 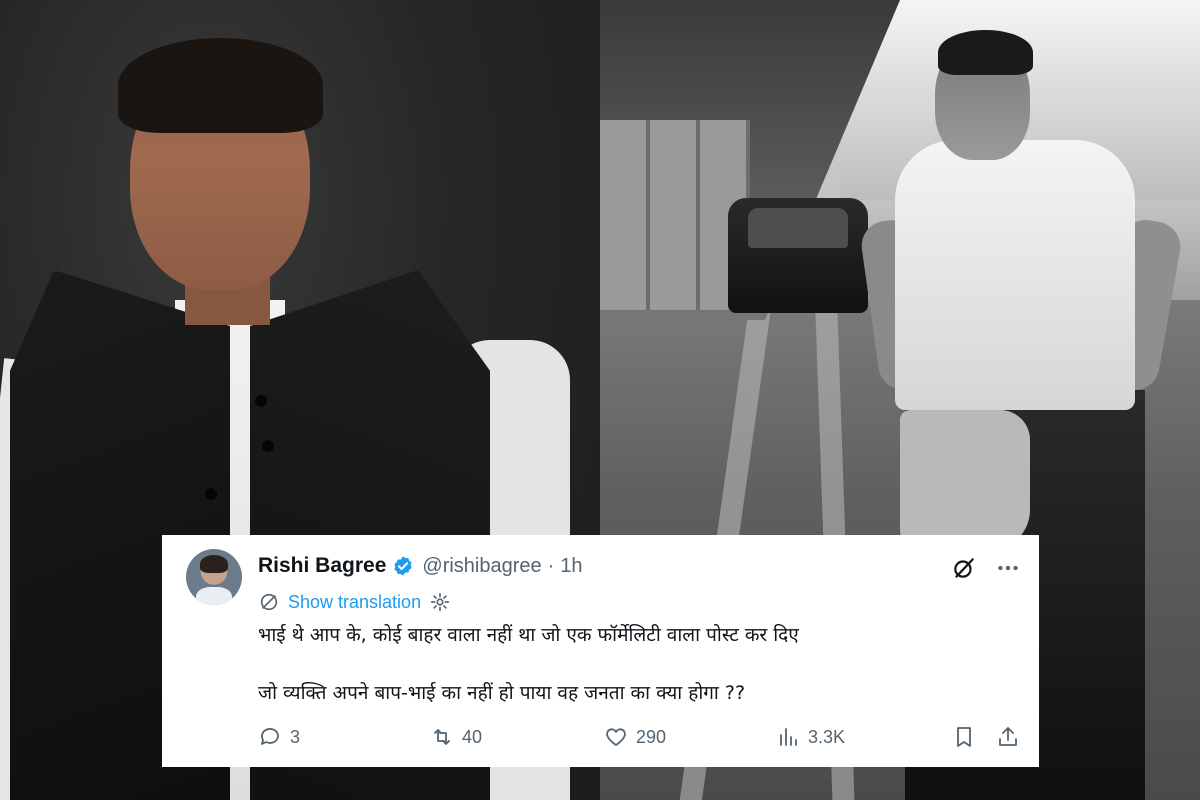 I want to click on like-heart-icon, so click(x=616, y=737).